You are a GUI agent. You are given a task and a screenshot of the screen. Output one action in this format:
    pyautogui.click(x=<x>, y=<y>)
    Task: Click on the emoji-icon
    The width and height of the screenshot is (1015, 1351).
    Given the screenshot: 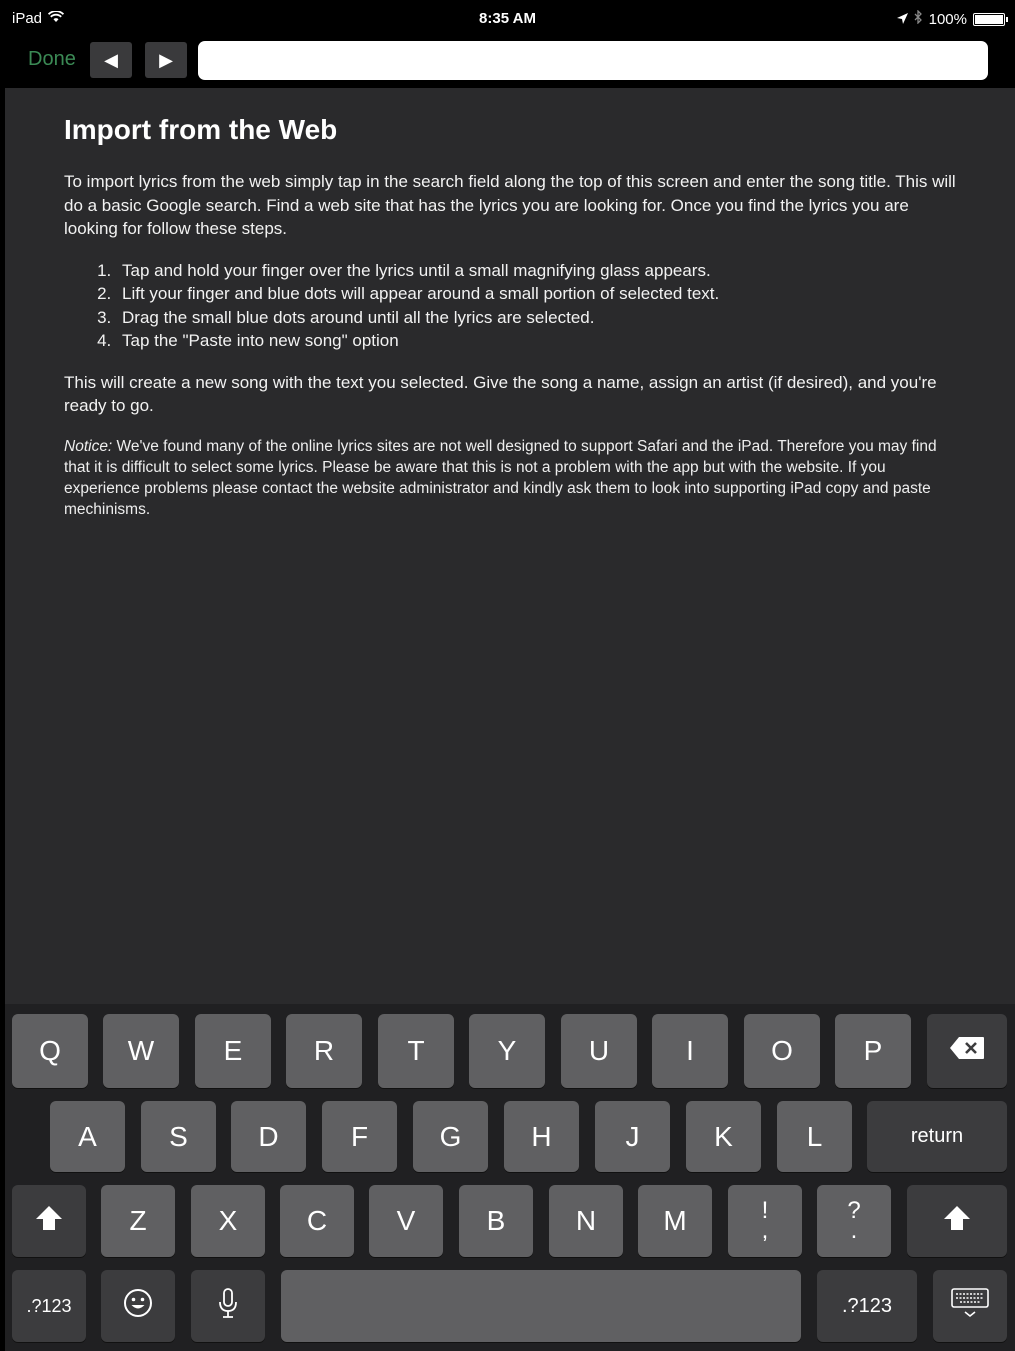 What is the action you would take?
    pyautogui.click(x=138, y=1306)
    